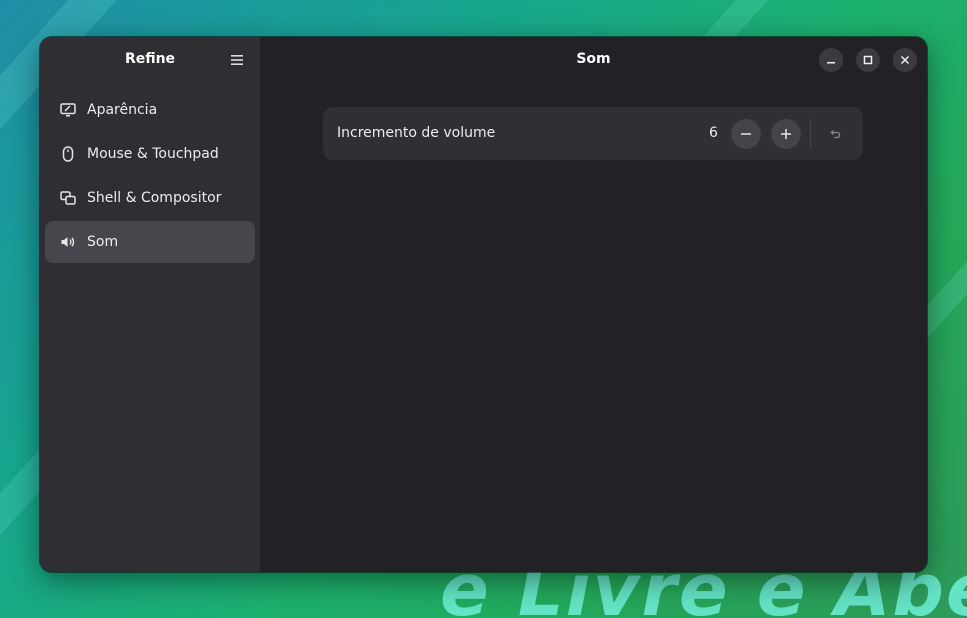 This screenshot has height=618, width=967. I want to click on volume-step-label: Incremento de volume, so click(416, 133).